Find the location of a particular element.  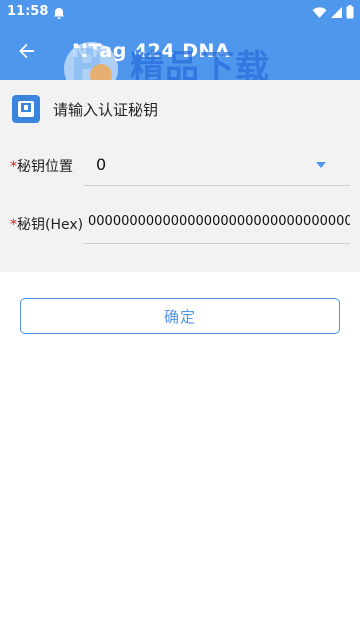

key-slot-label-text: 秘钥位置 is located at coordinates (45, 167).